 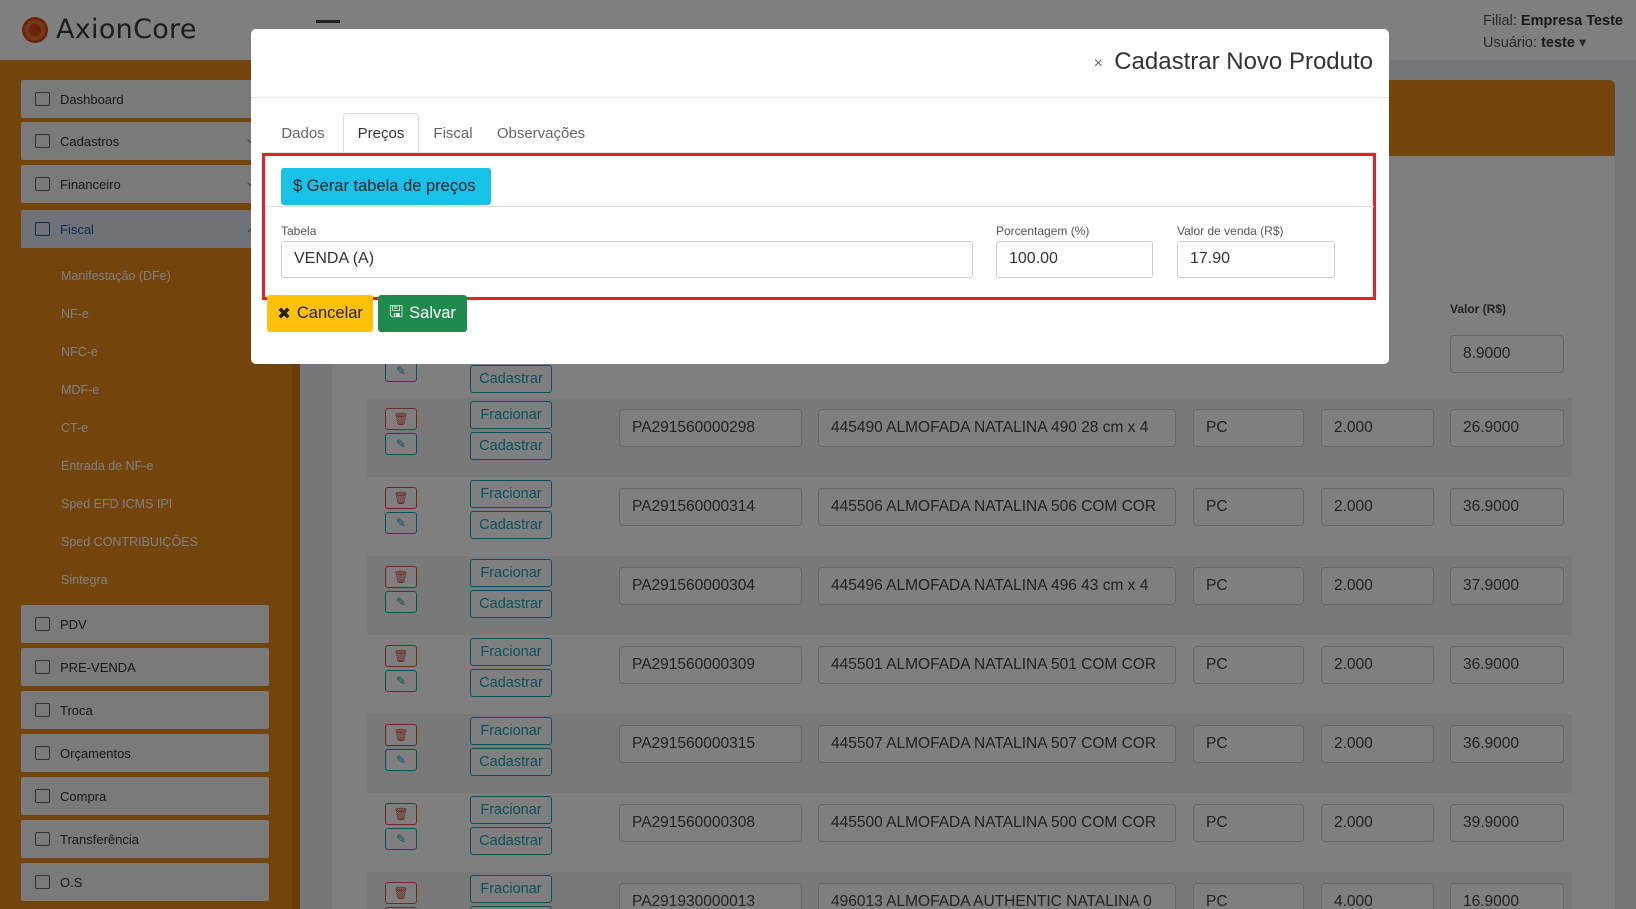 What do you see at coordinates (541, 133) in the screenshot?
I see `tab-observacoes: Observações` at bounding box center [541, 133].